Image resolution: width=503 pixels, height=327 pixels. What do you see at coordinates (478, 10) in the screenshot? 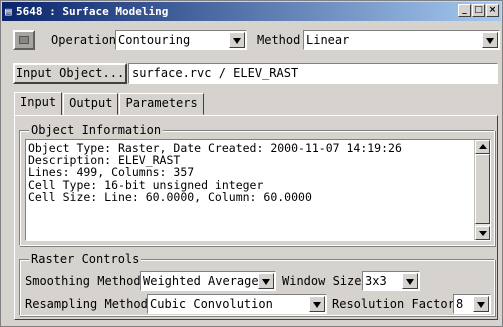
I see `maximize-icon: □` at bounding box center [478, 10].